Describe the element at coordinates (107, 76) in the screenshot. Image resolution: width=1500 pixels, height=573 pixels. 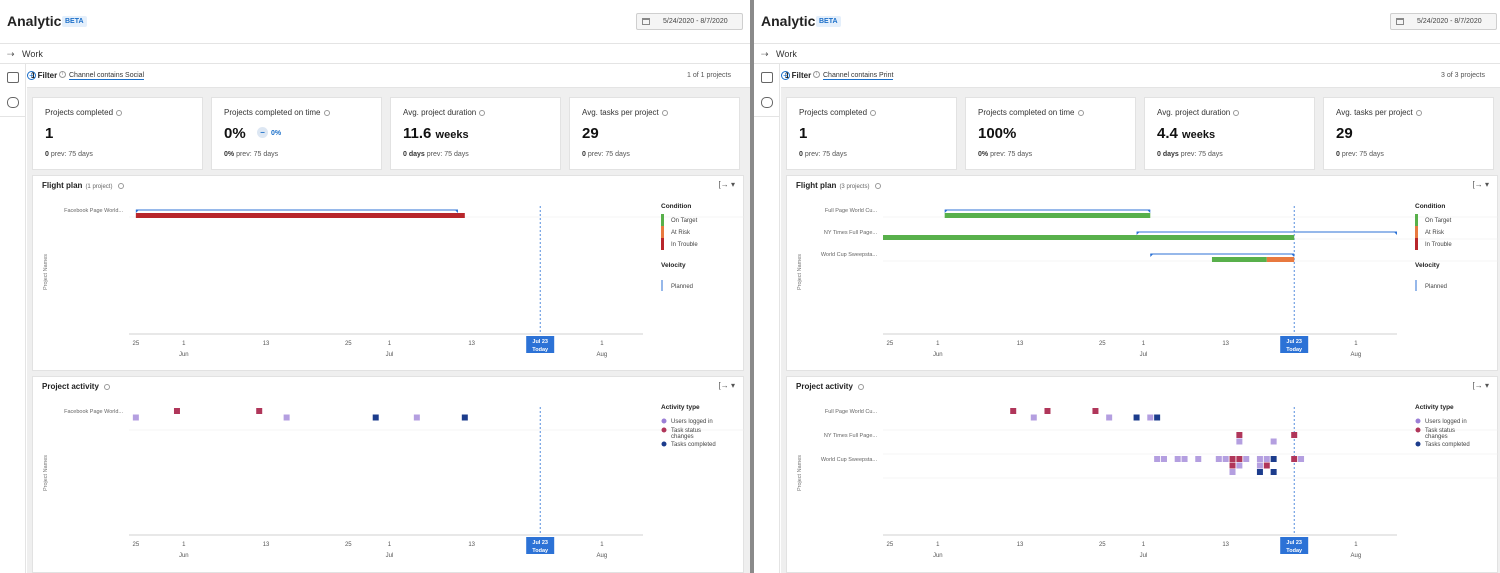
I see `filter-chip: Channel contains Social` at that location.